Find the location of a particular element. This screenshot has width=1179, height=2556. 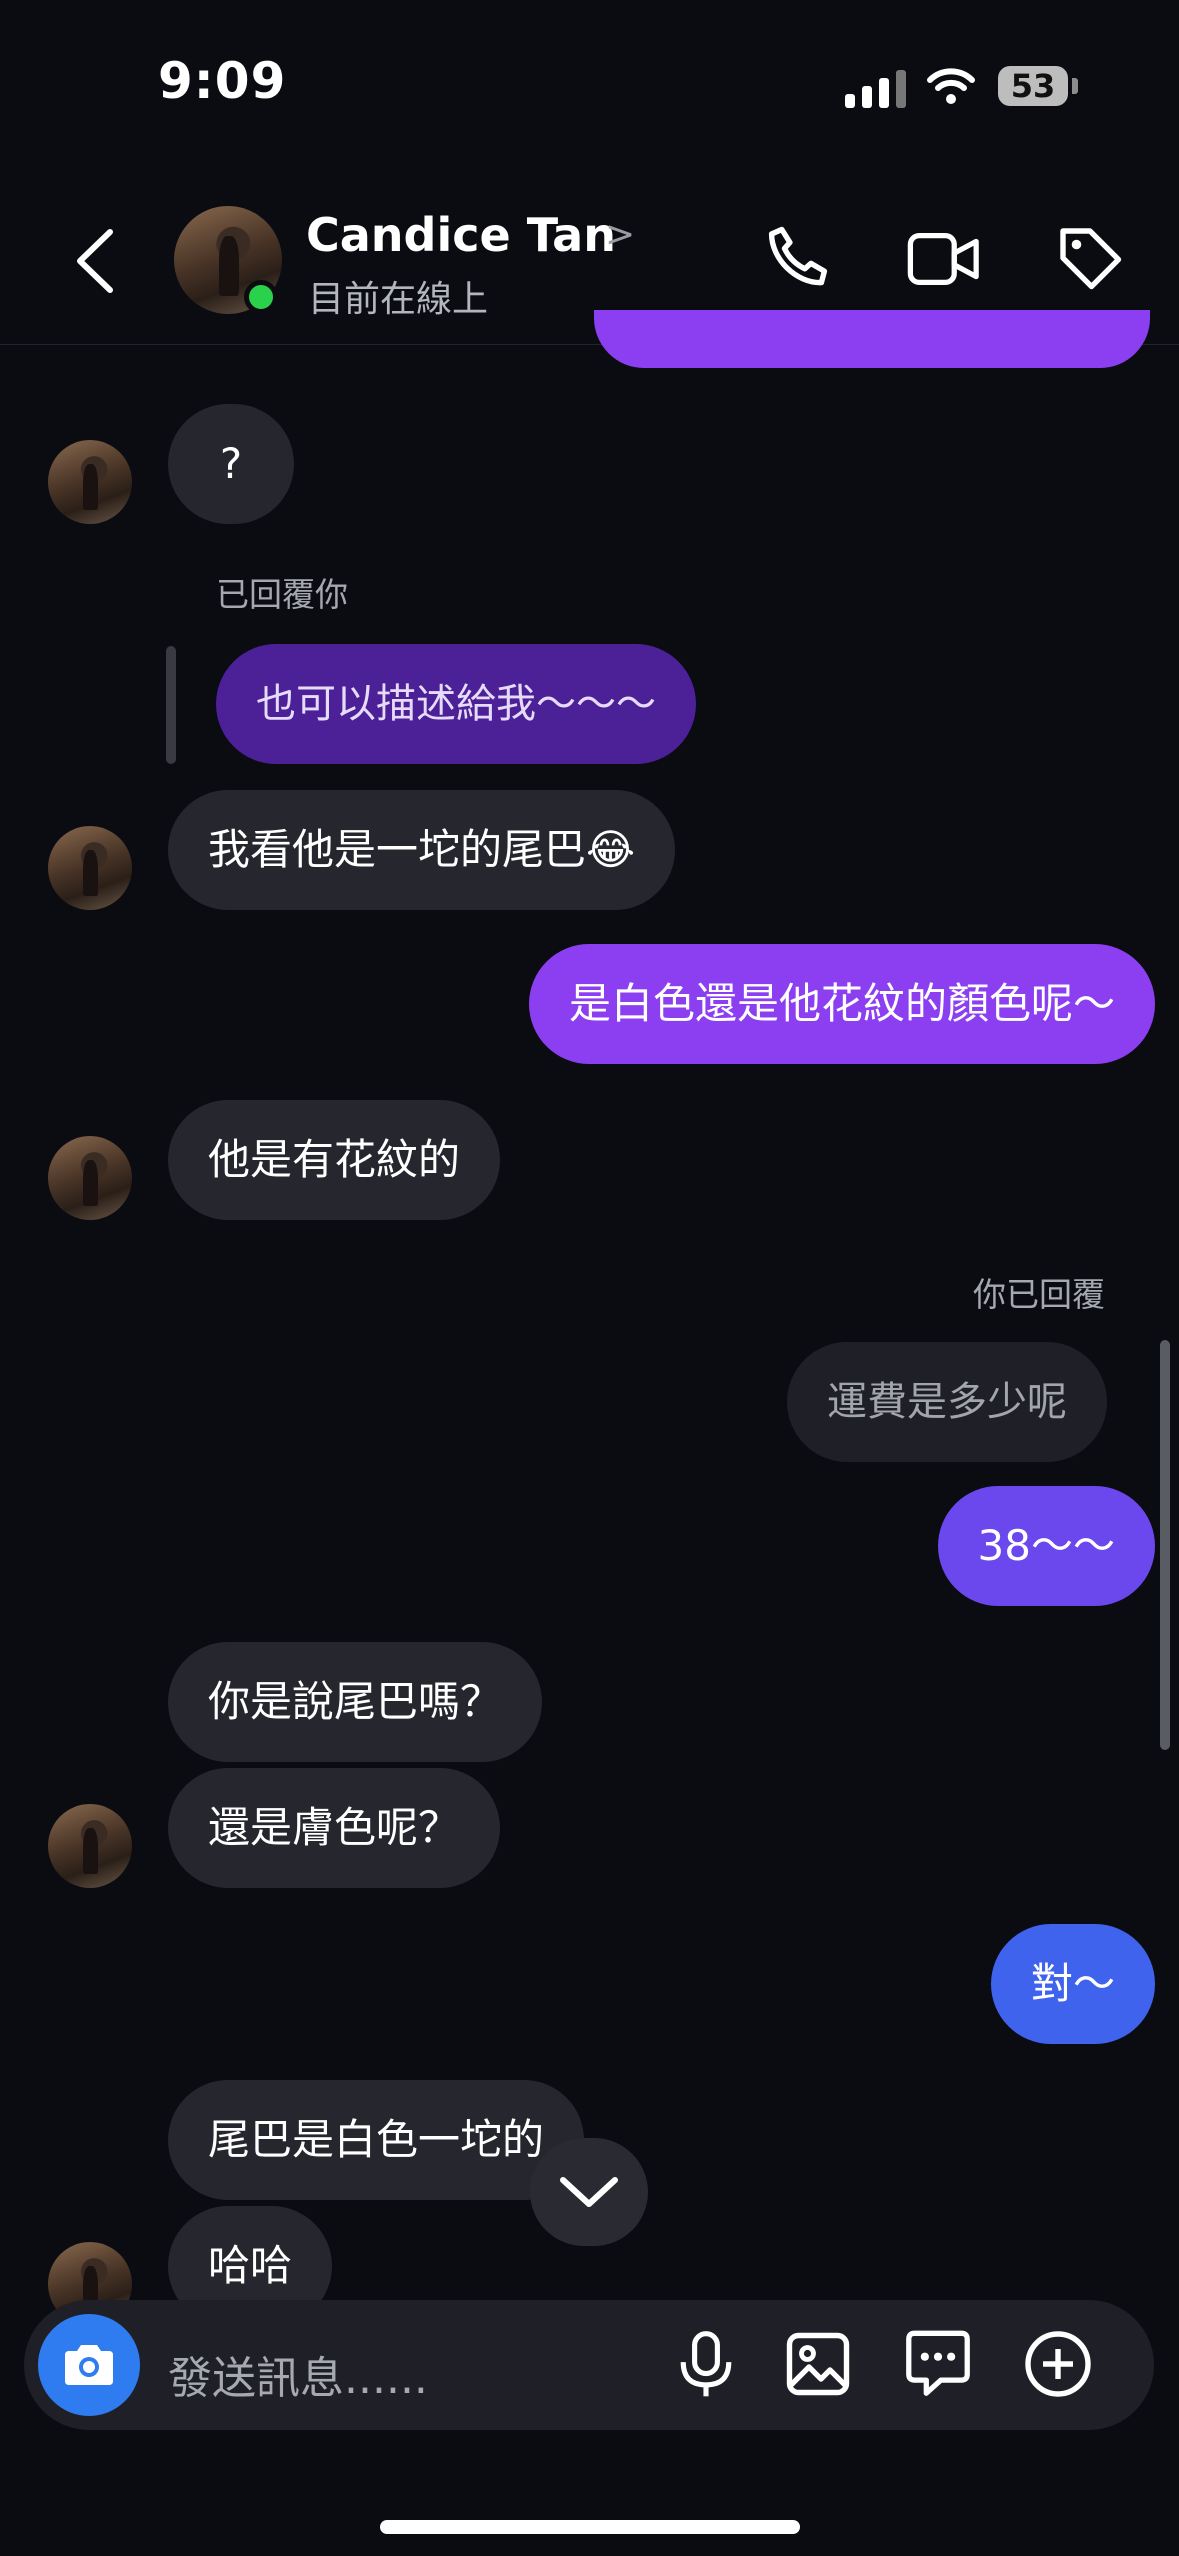

microphone-icon is located at coordinates (706, 2365).